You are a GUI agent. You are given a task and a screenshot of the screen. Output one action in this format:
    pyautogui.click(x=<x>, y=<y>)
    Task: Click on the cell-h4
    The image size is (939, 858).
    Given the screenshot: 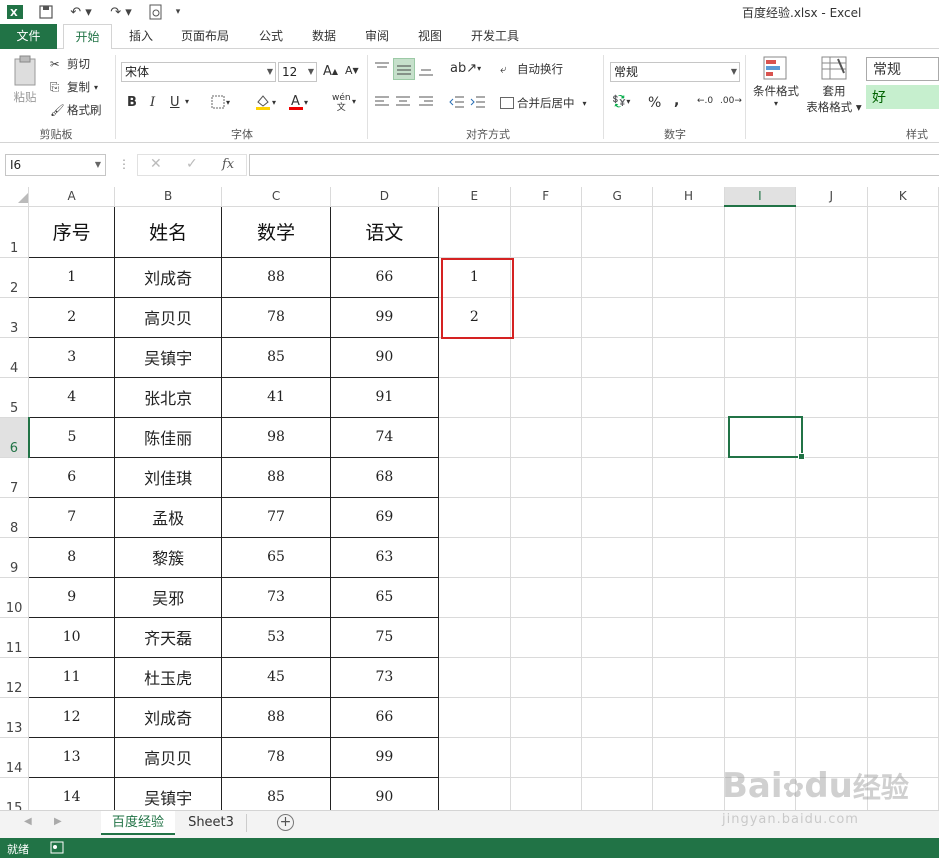 What is the action you would take?
    pyautogui.click(x=688, y=357)
    